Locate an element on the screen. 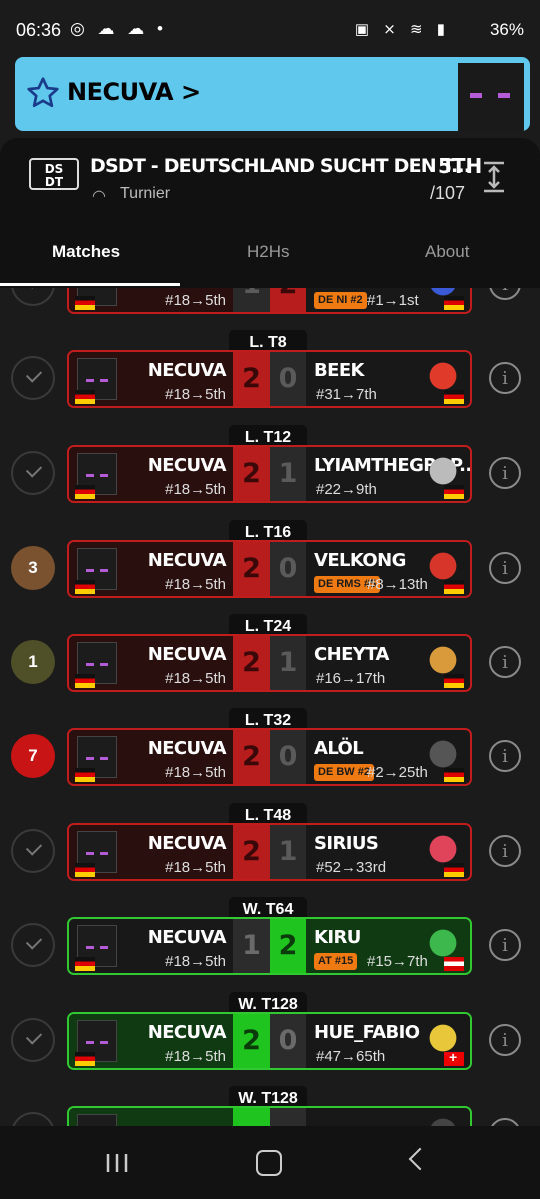 The height and width of the screenshot is (1199, 540). opponent-name: SIRIUS is located at coordinates (346, 843).